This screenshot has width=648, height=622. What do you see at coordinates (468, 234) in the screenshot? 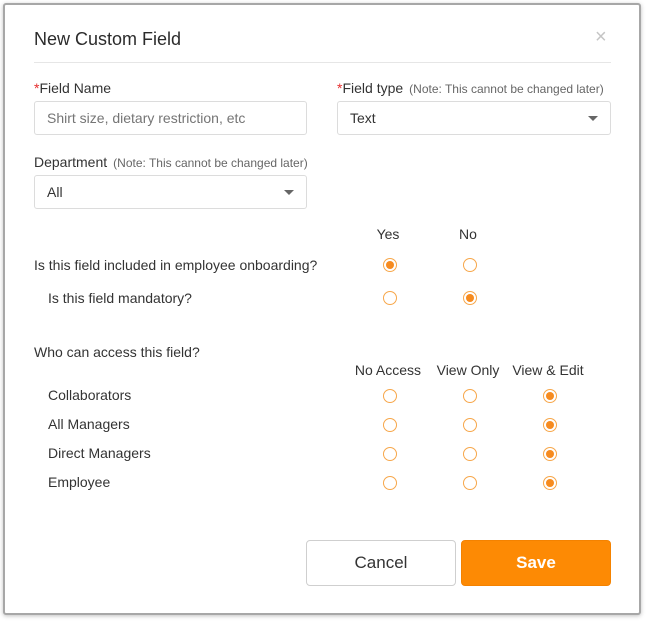
I see `no-column-header: No` at bounding box center [468, 234].